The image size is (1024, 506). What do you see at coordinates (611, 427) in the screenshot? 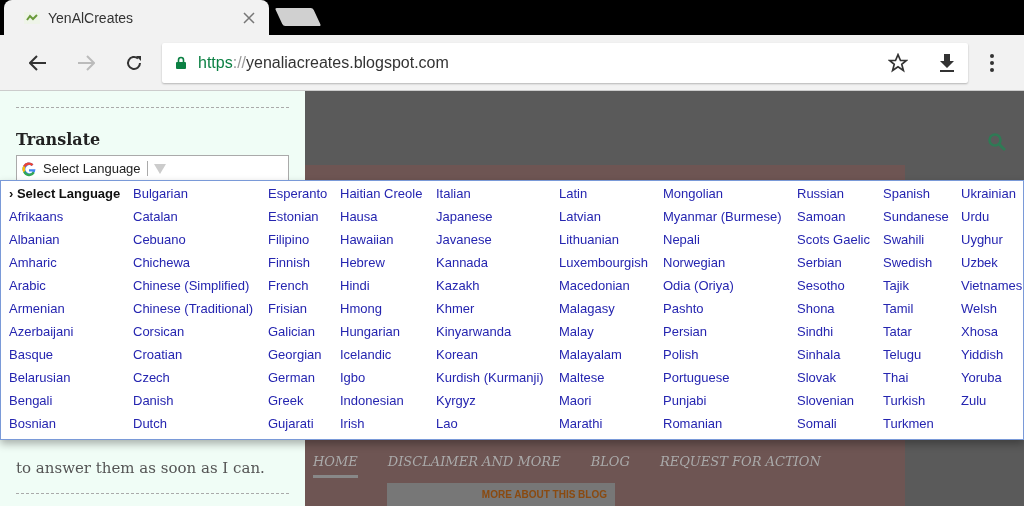
I see `language-option: Marathi` at bounding box center [611, 427].